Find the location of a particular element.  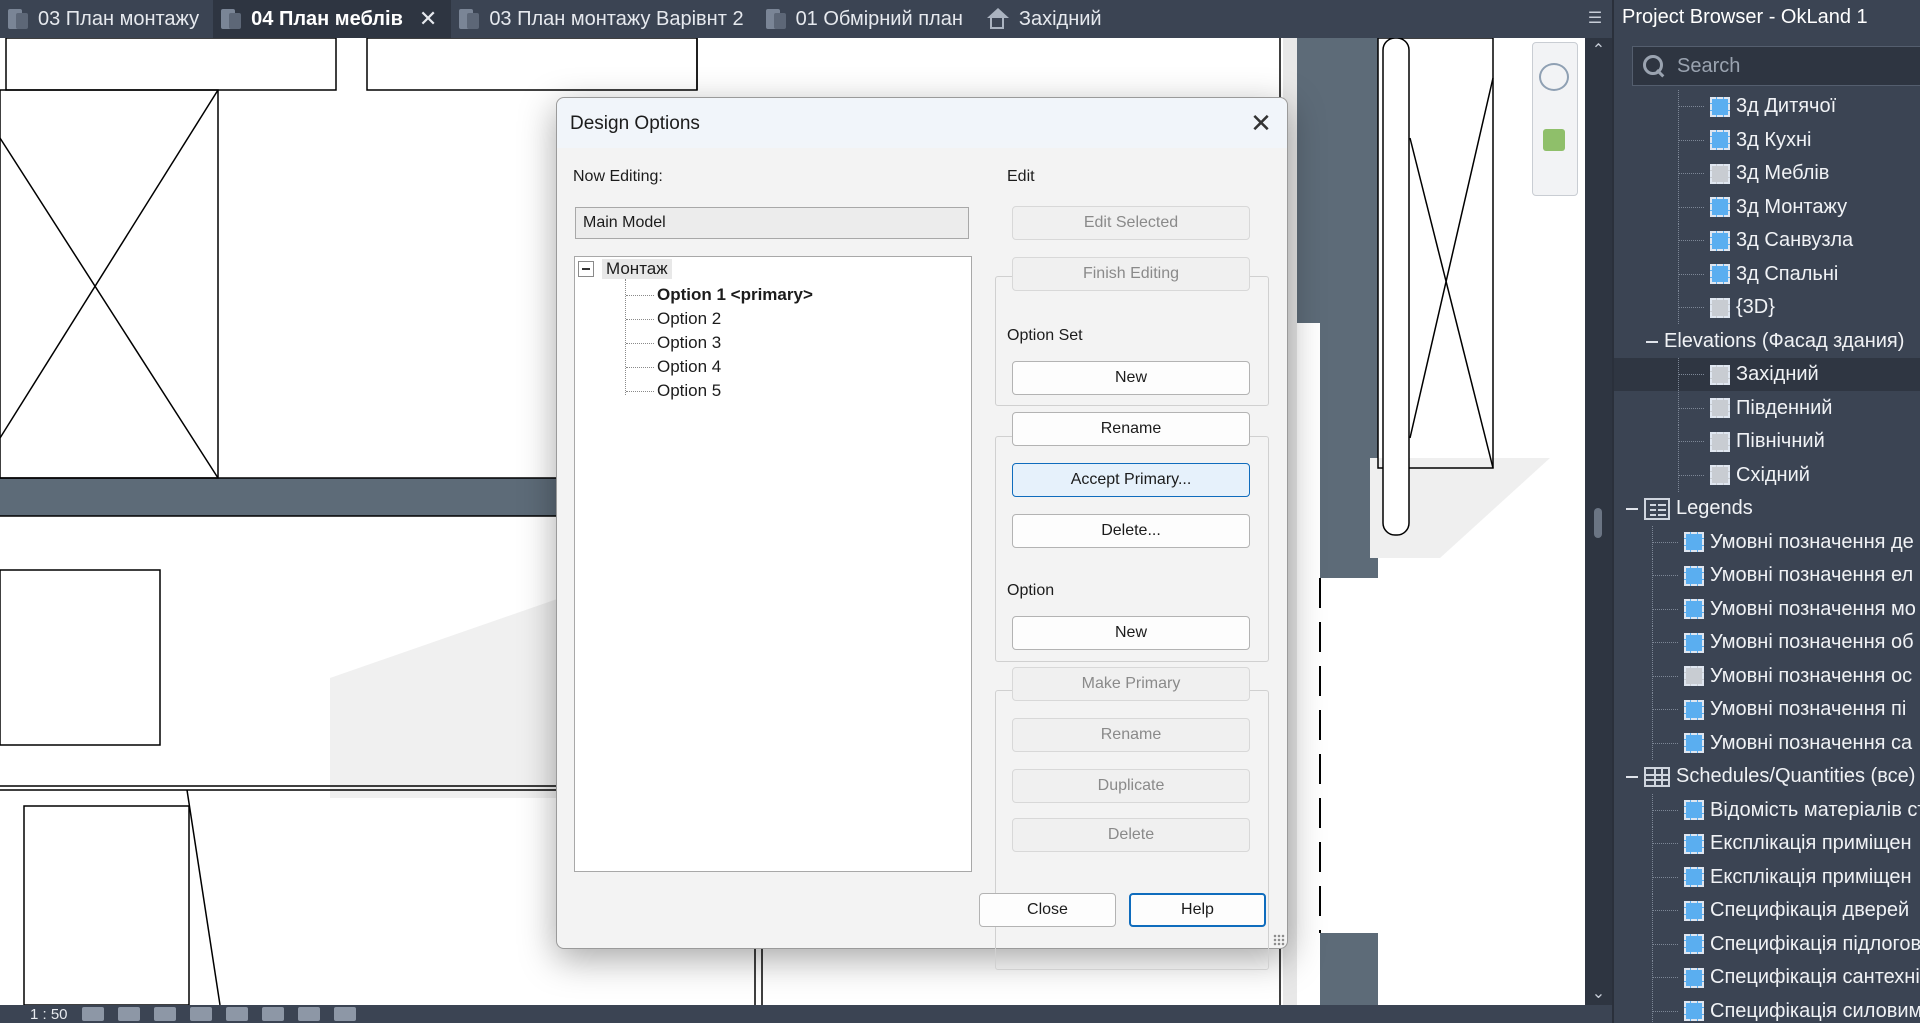

make-primary-button: Make Primary is located at coordinates (1131, 684).